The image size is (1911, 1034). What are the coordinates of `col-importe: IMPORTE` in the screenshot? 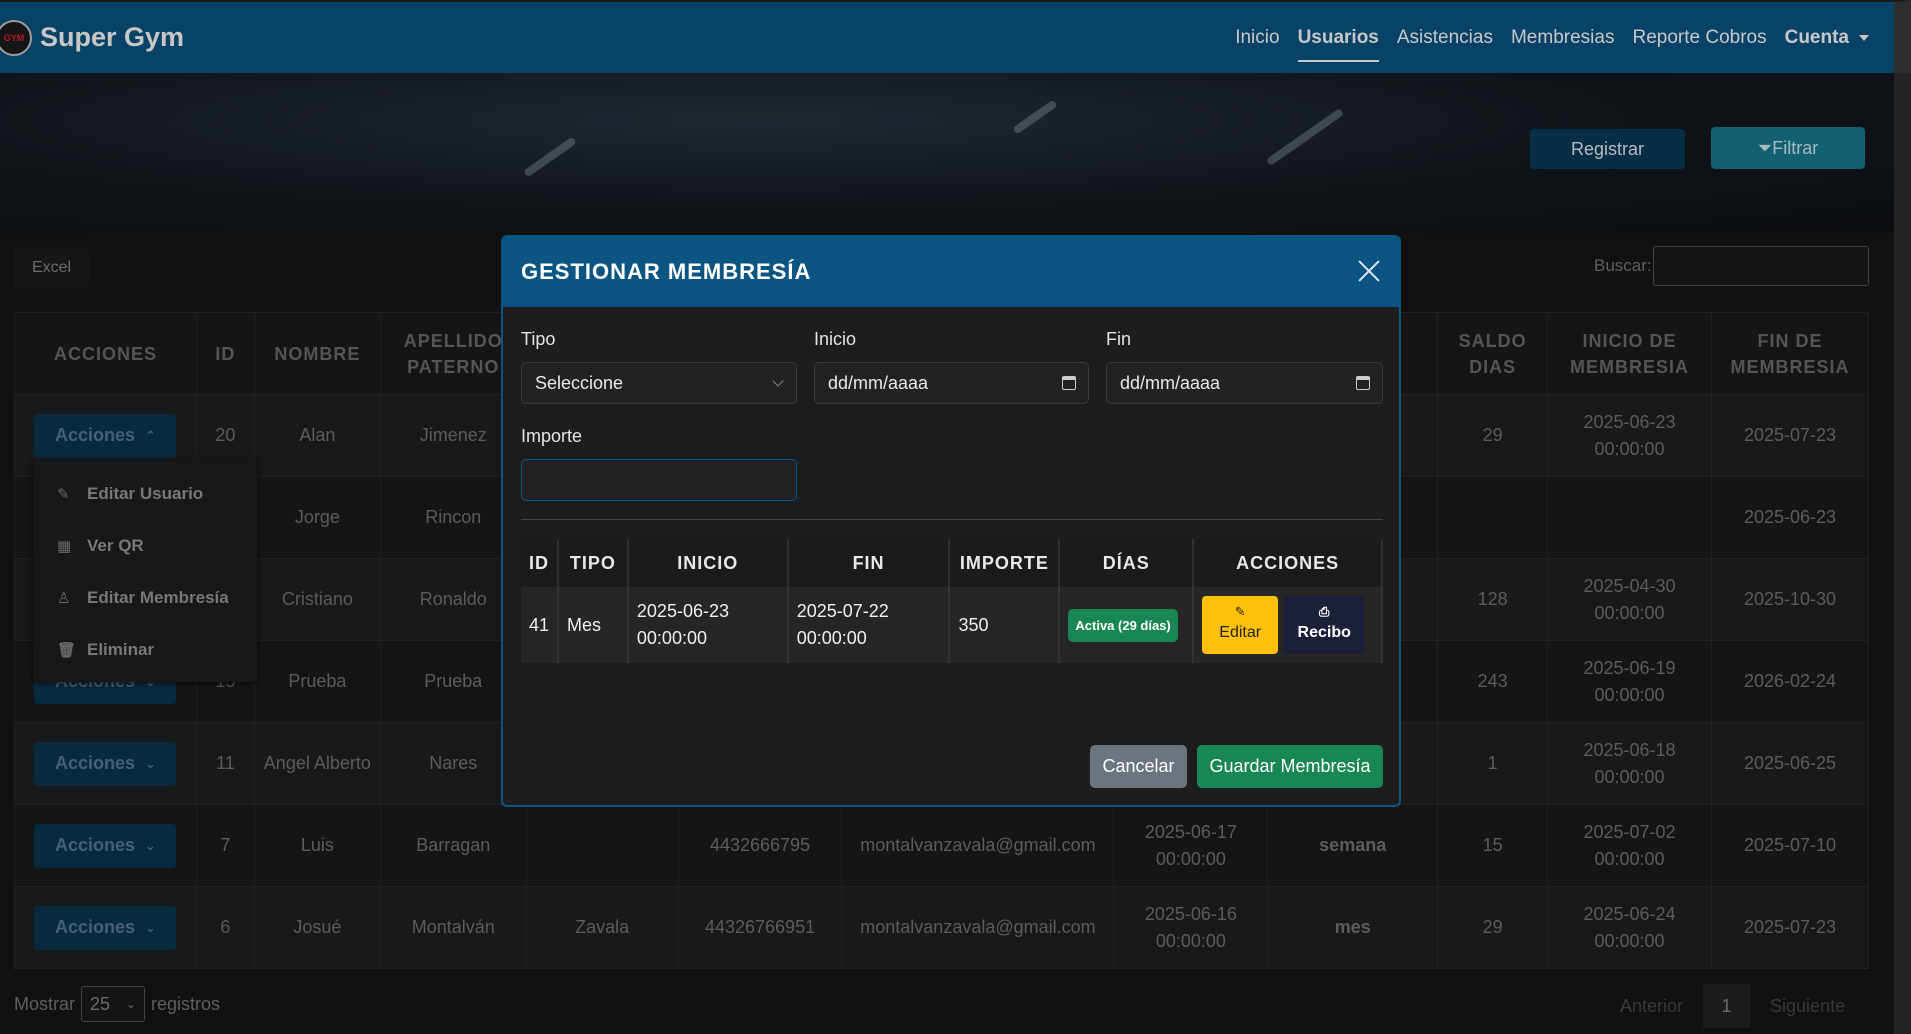 It's located at (1005, 563).